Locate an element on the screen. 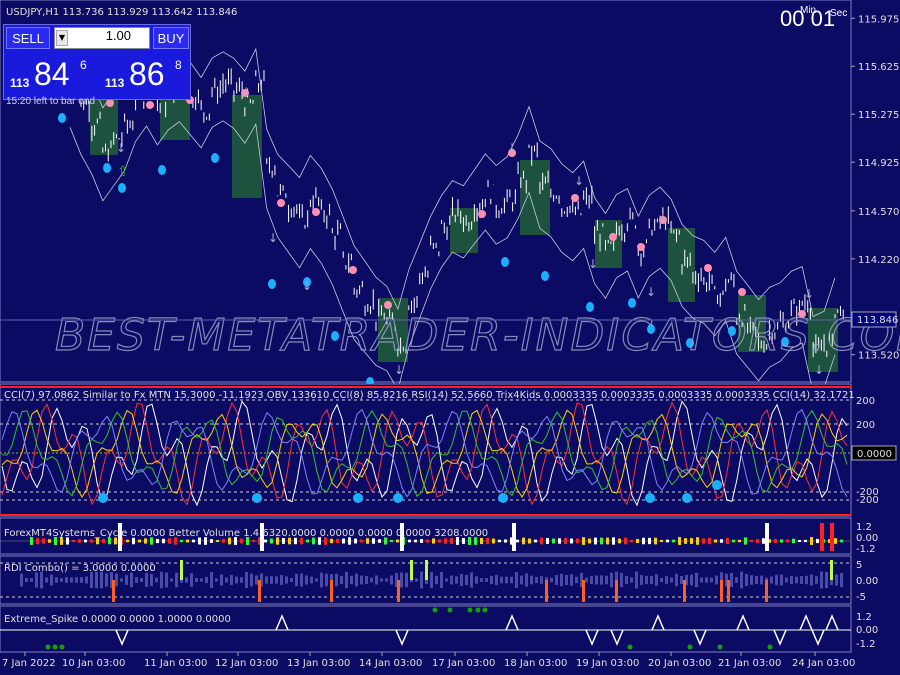 The height and width of the screenshot is (675, 900). spike-panel is located at coordinates (426, 629).